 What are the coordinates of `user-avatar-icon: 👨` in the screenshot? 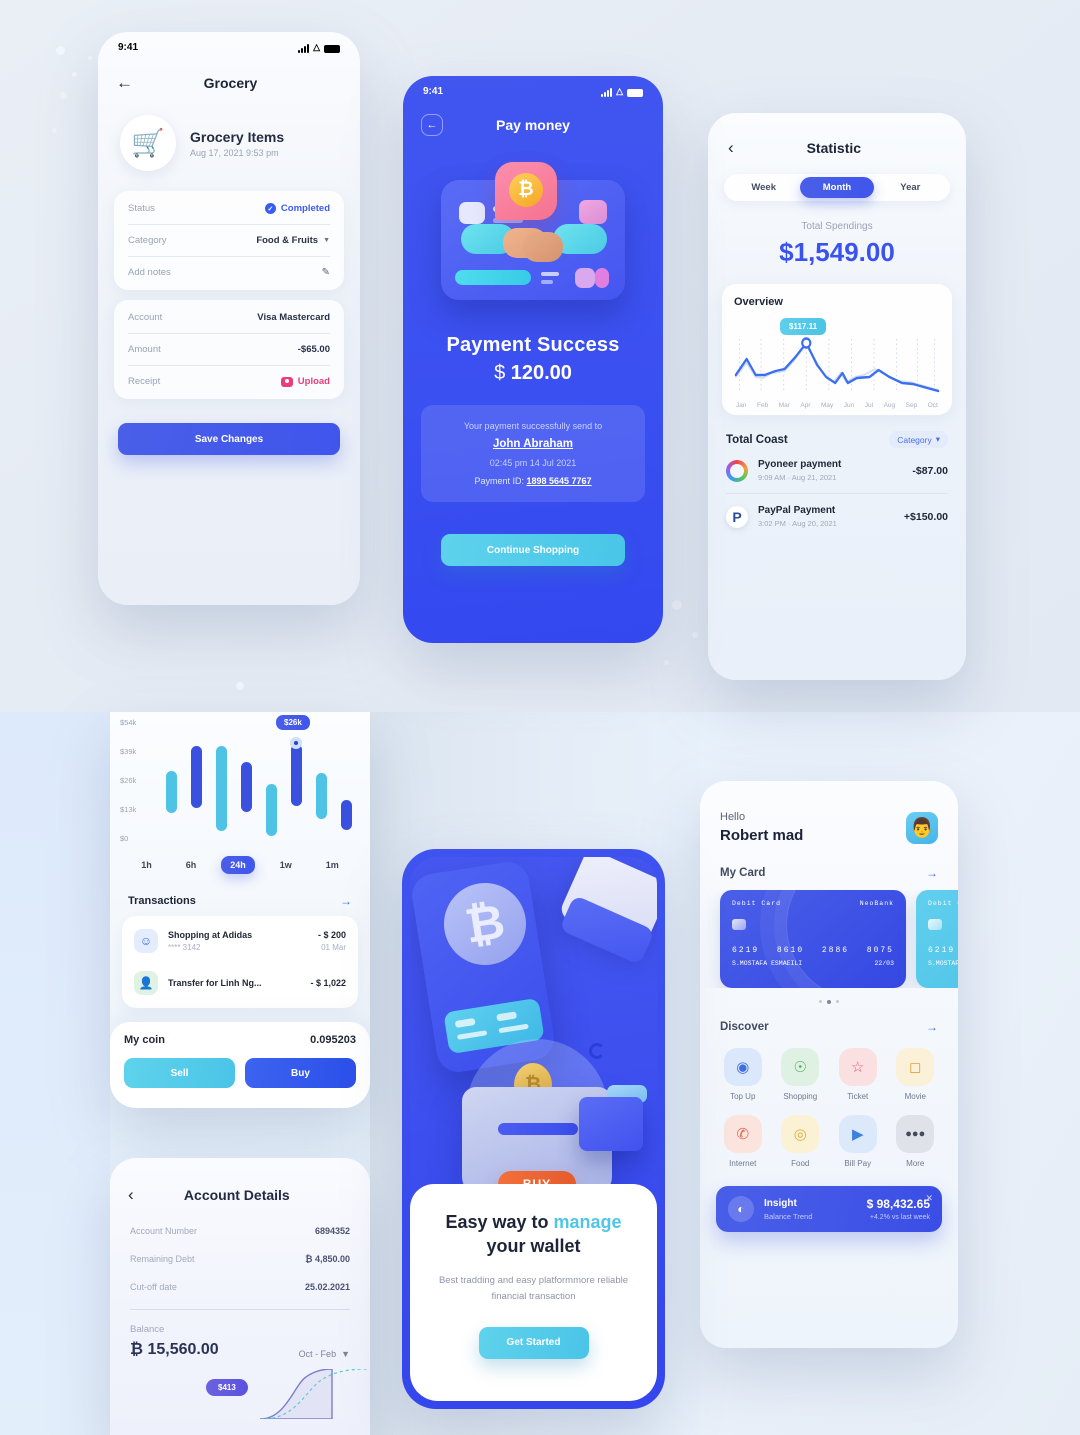 It's located at (922, 827).